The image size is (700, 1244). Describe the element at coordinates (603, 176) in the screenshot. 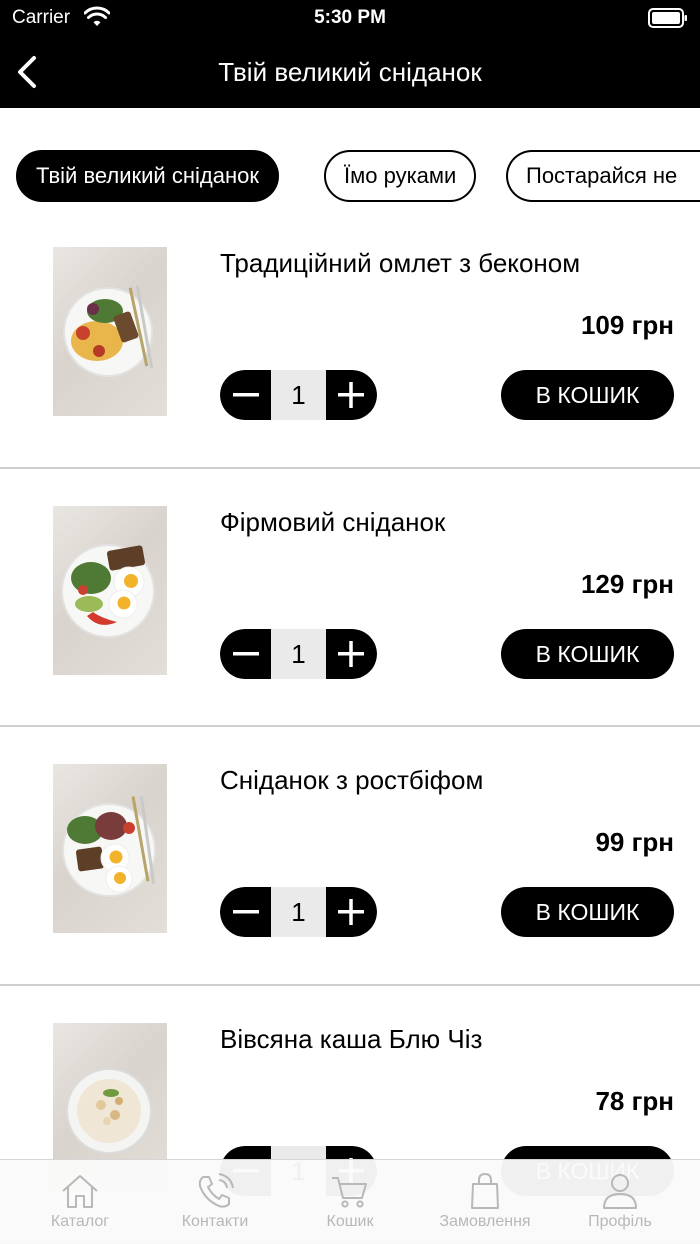

I see `chip-category: Постарайся не` at that location.